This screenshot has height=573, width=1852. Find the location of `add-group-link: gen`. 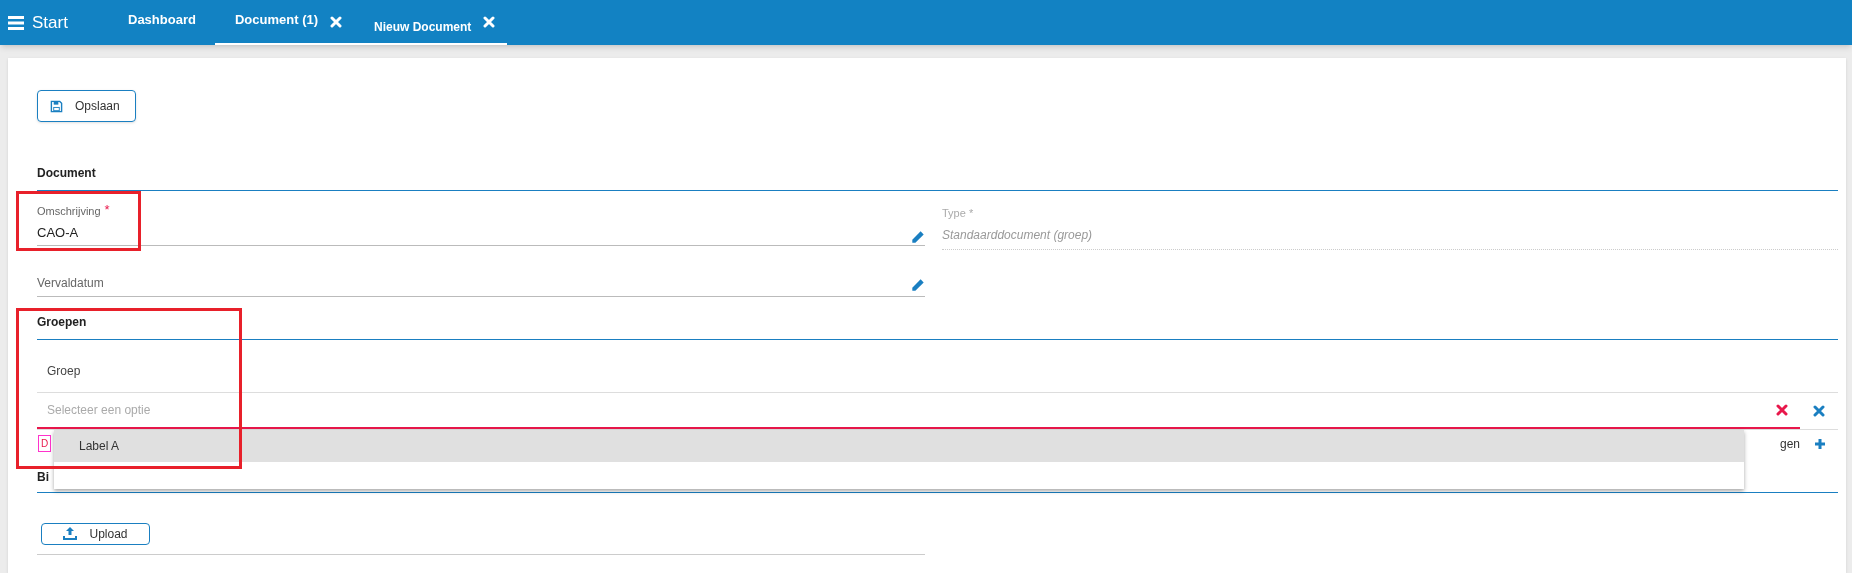

add-group-link: gen is located at coordinates (1789, 443).